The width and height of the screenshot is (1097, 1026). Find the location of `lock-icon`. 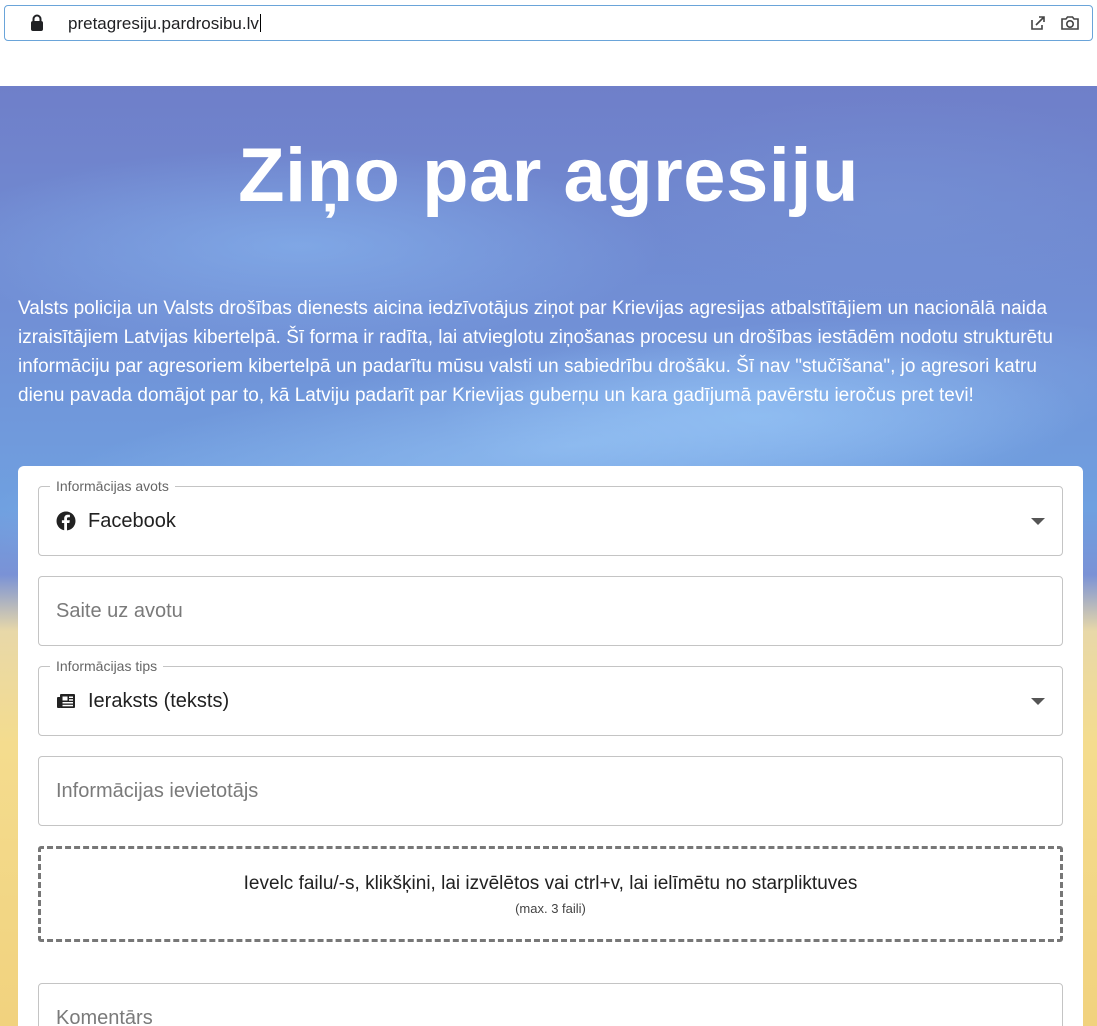

lock-icon is located at coordinates (37, 22).